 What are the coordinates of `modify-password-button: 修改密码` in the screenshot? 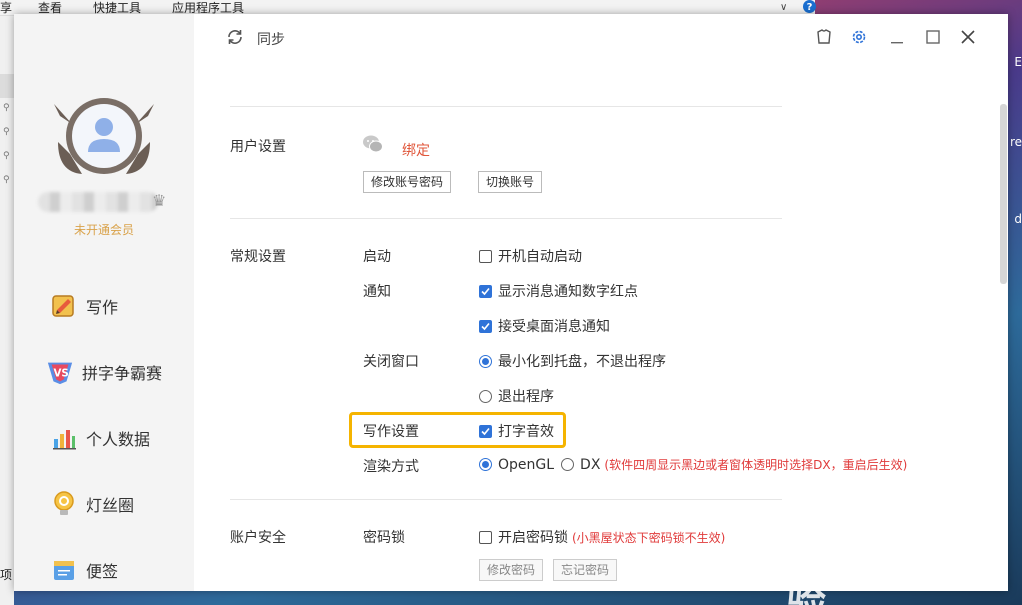 It's located at (511, 570).